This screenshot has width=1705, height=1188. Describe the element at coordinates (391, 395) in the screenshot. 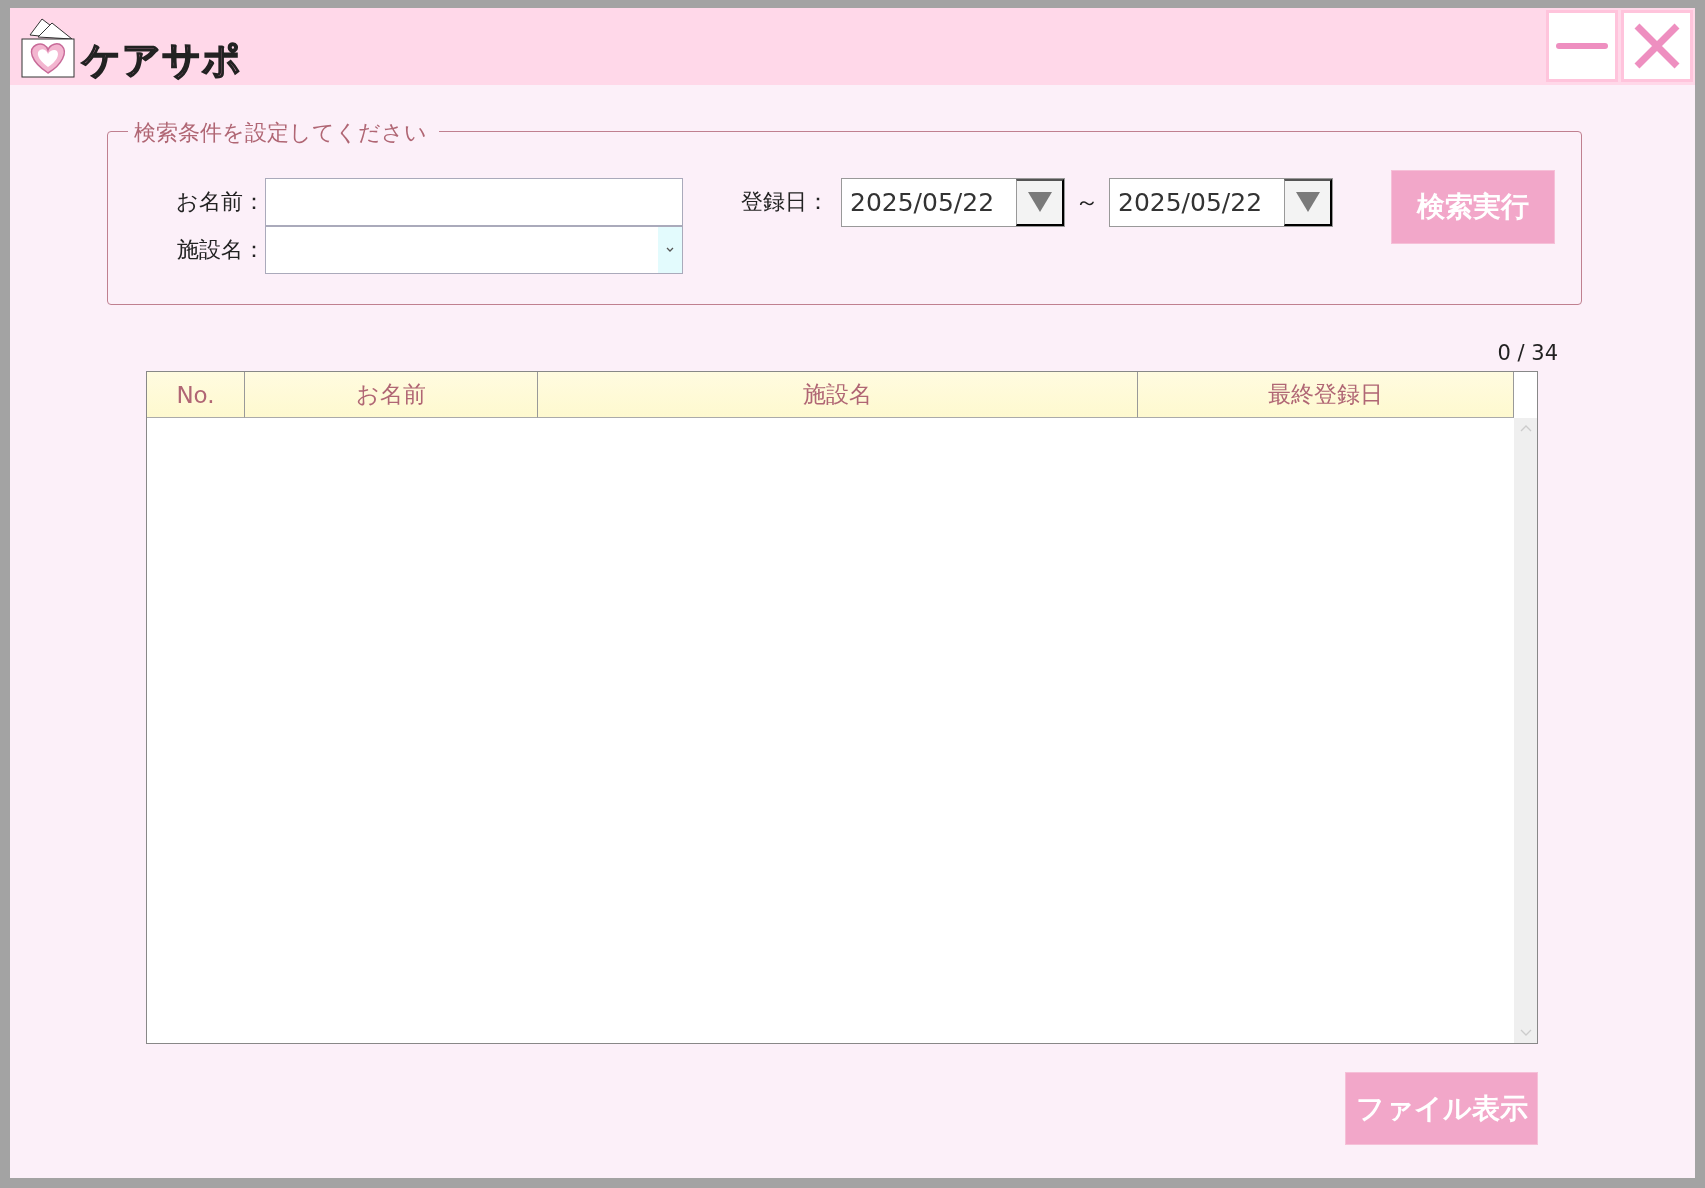

I see `column-header: お名前` at that location.